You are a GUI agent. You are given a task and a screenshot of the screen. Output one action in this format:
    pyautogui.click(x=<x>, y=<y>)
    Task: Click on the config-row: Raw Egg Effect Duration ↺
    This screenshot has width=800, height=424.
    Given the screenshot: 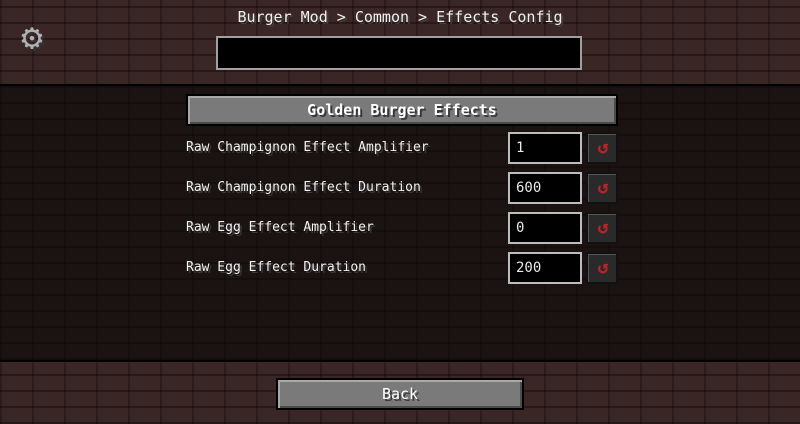 What is the action you would take?
    pyautogui.click(x=404, y=269)
    